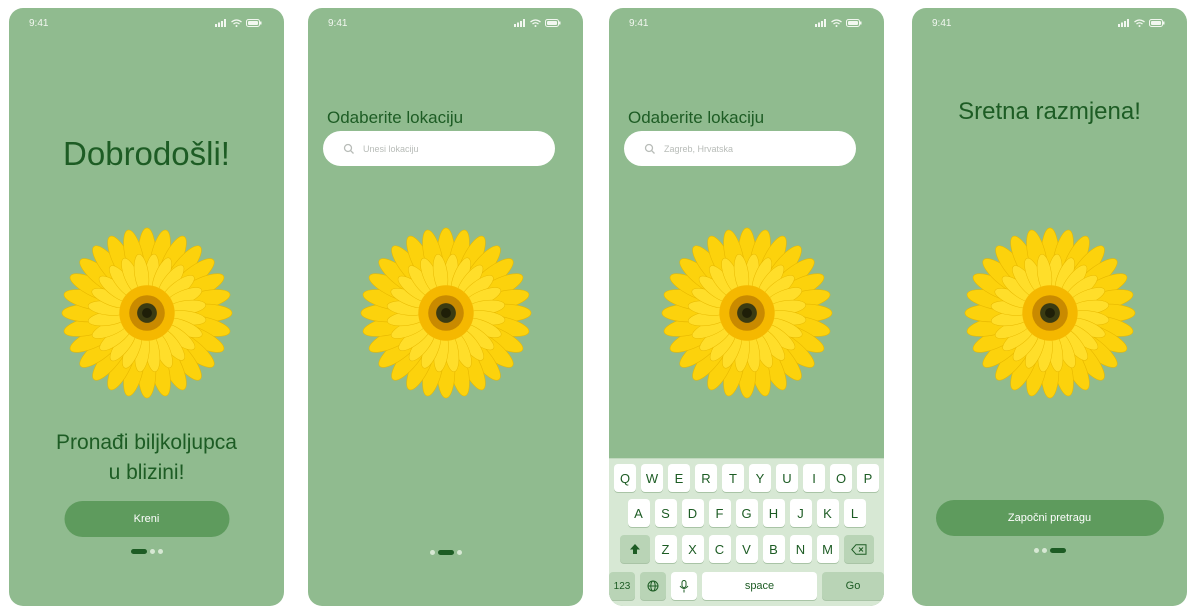 Image resolution: width=1188 pixels, height=608 pixels. What do you see at coordinates (827, 549) in the screenshot?
I see `key-m: M` at bounding box center [827, 549].